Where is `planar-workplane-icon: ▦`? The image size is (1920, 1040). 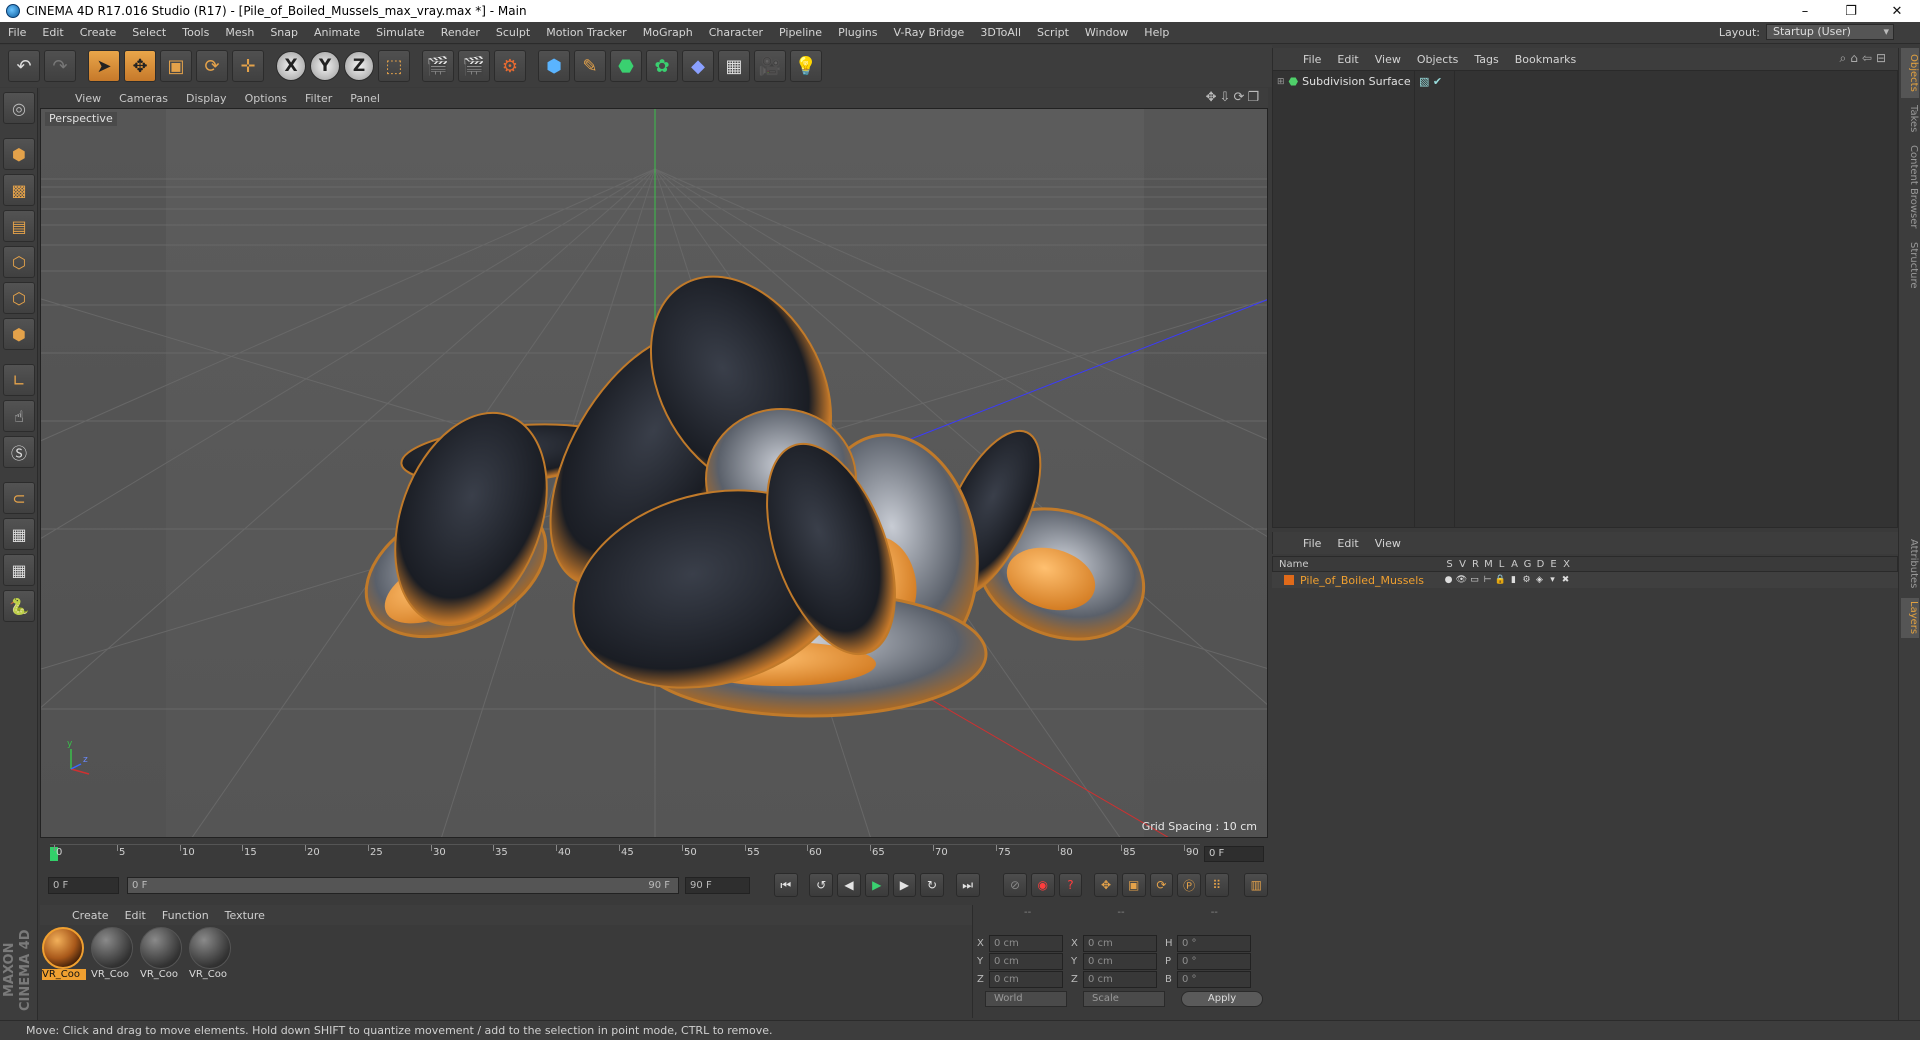 planar-workplane-icon: ▦ is located at coordinates (19, 570).